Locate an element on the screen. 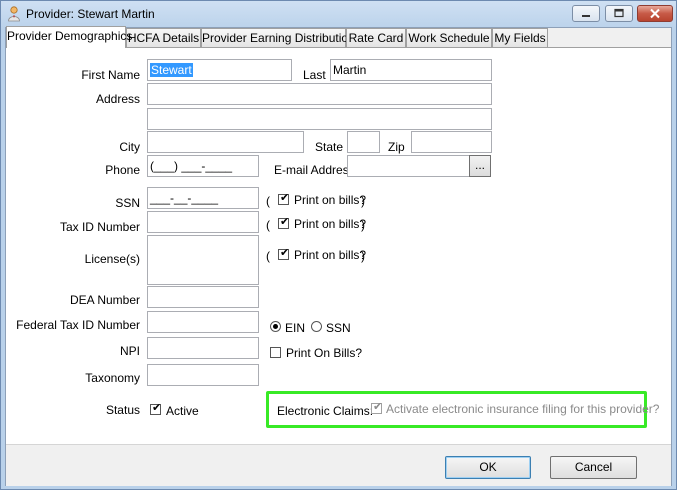 The height and width of the screenshot is (490, 677). provider-person-icon is located at coordinates (14, 14).